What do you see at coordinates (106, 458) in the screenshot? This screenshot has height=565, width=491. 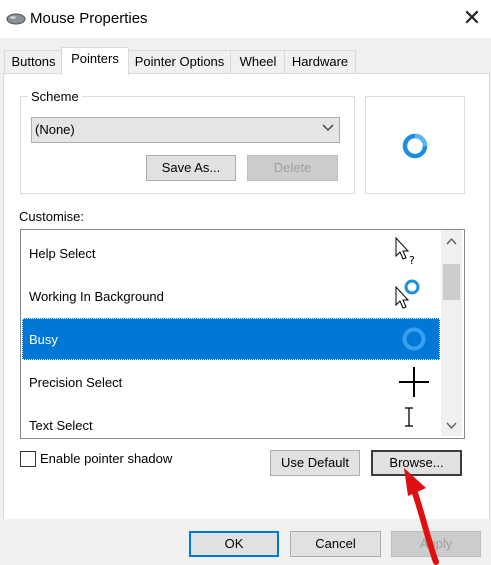 I see `pointer-shadow-label: Enable pointer shadow` at bounding box center [106, 458].